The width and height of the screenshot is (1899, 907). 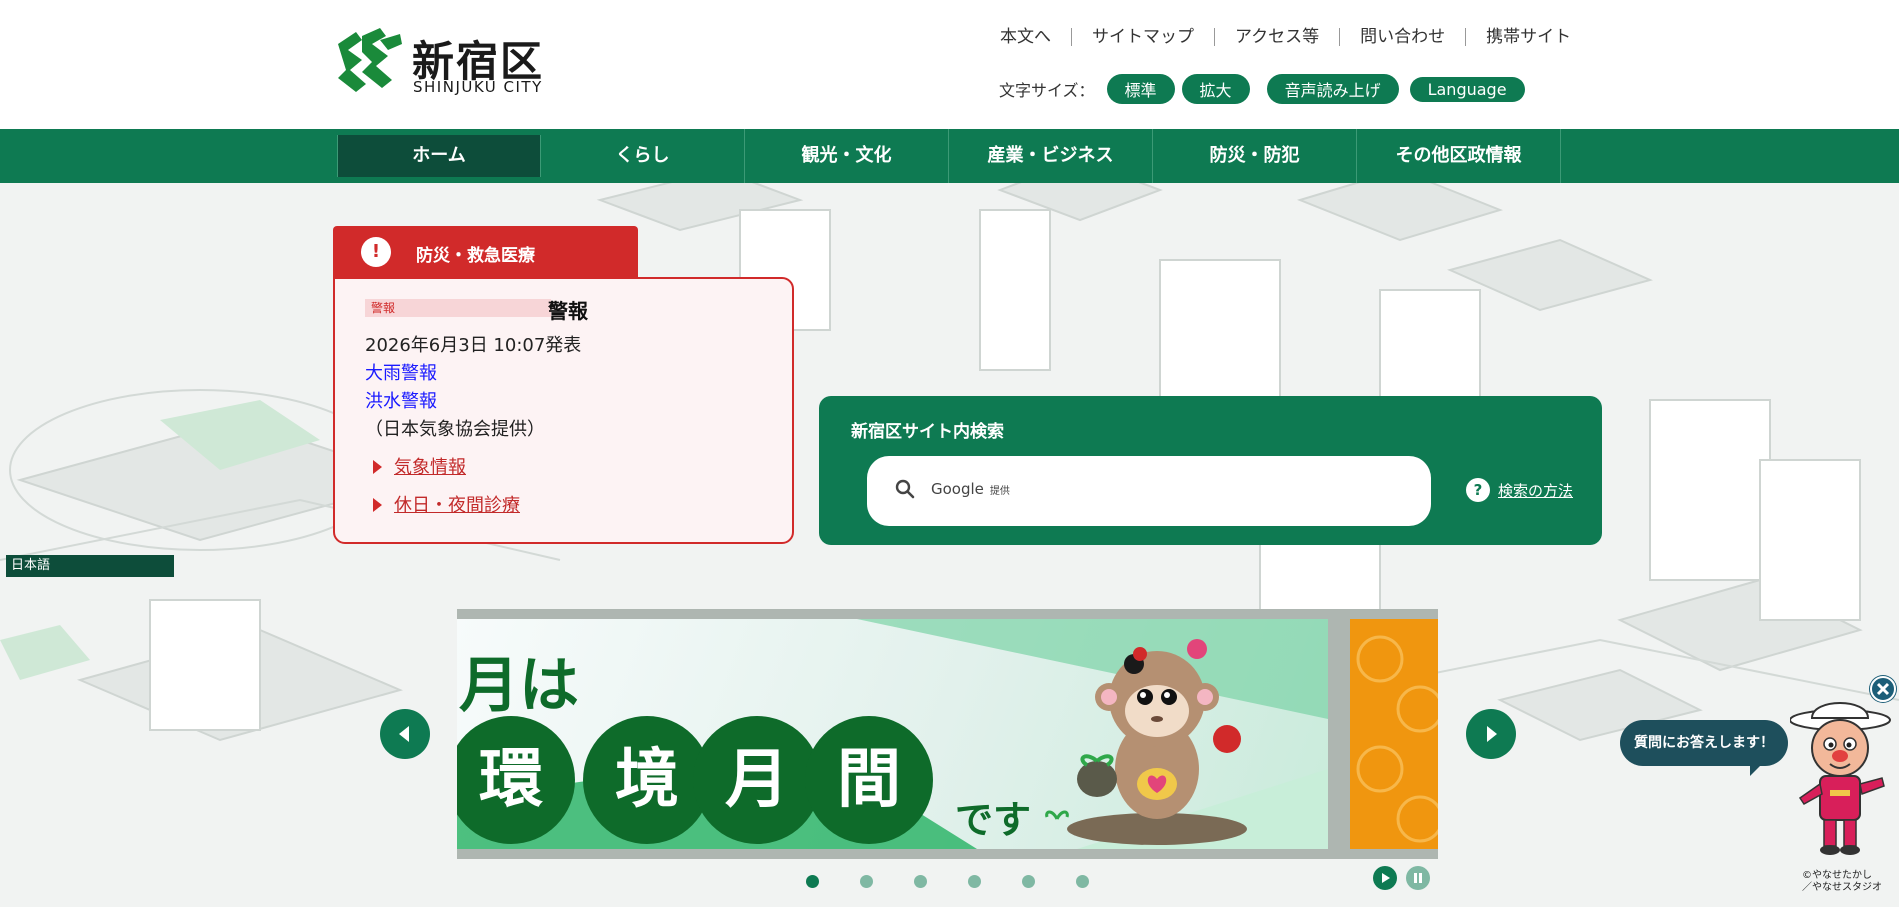 What do you see at coordinates (519, 686) in the screenshot?
I see `banner-text-line1: 月は` at bounding box center [519, 686].